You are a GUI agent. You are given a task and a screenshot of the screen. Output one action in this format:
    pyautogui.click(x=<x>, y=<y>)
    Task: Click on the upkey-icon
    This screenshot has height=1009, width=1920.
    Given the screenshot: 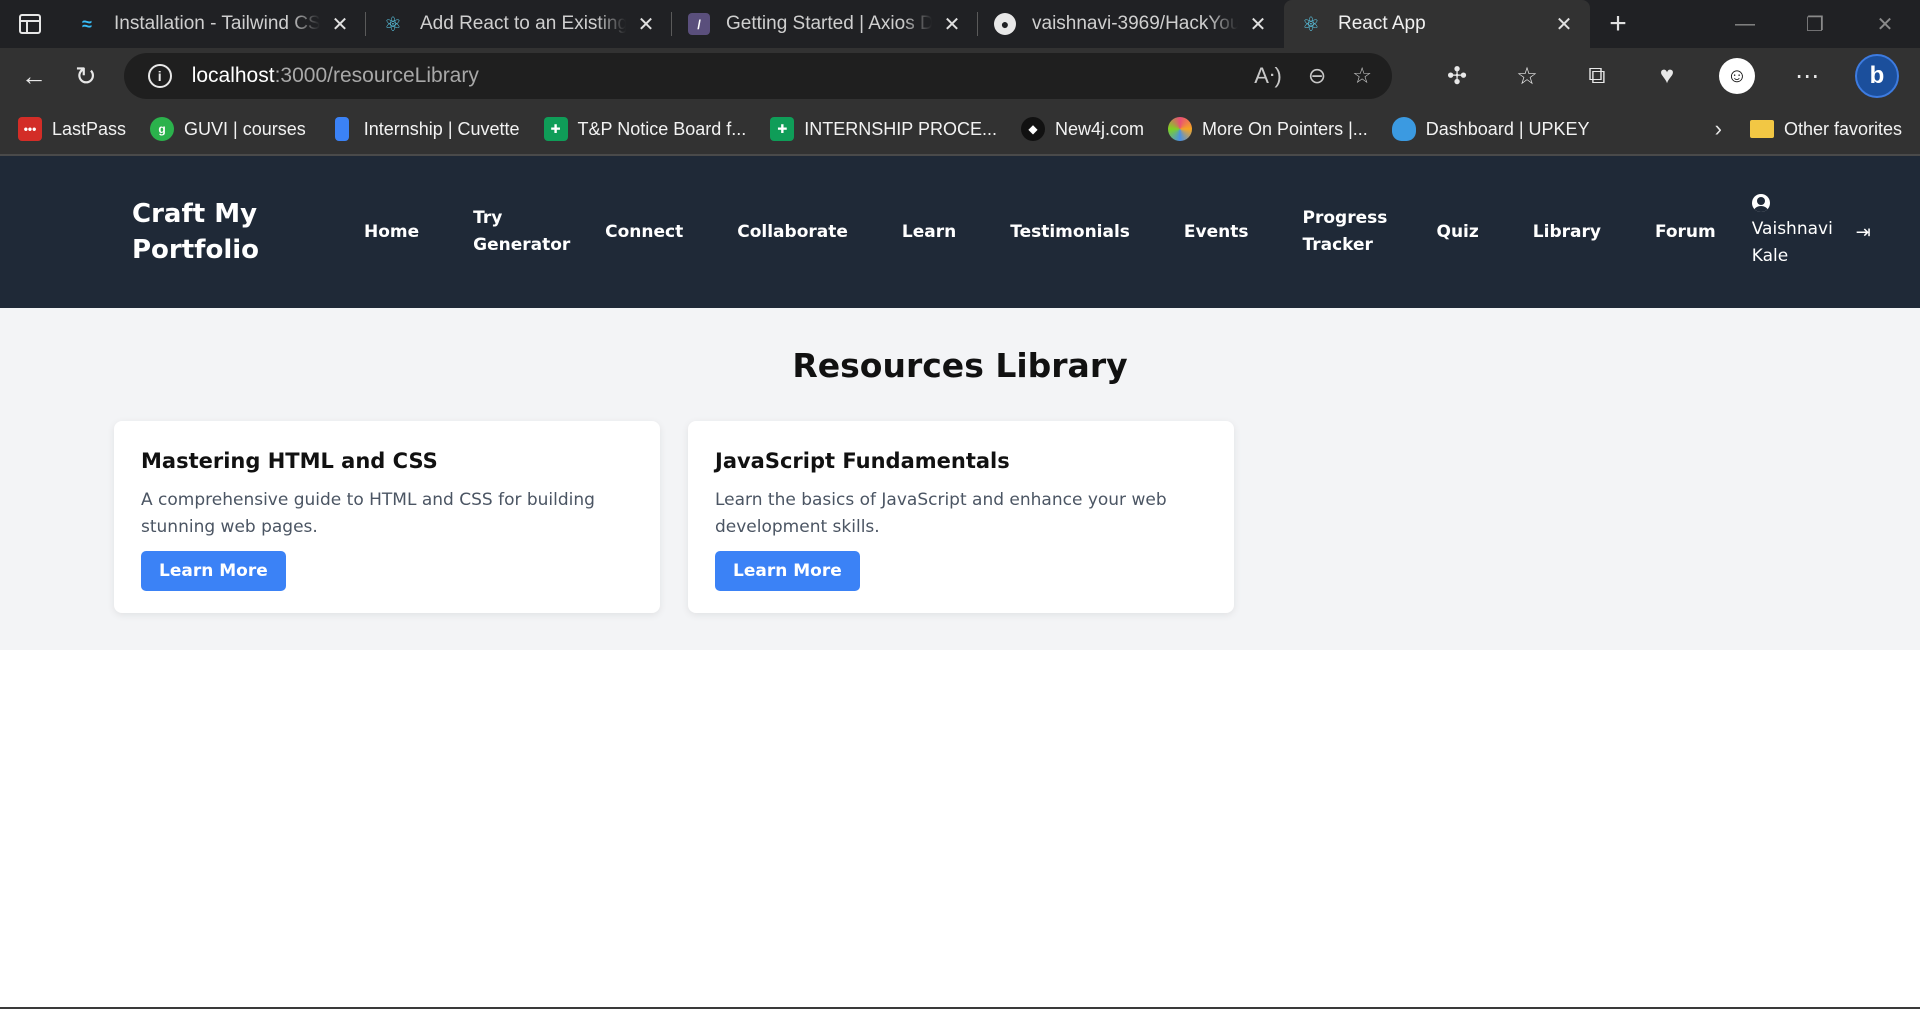 What is the action you would take?
    pyautogui.click(x=1403, y=129)
    